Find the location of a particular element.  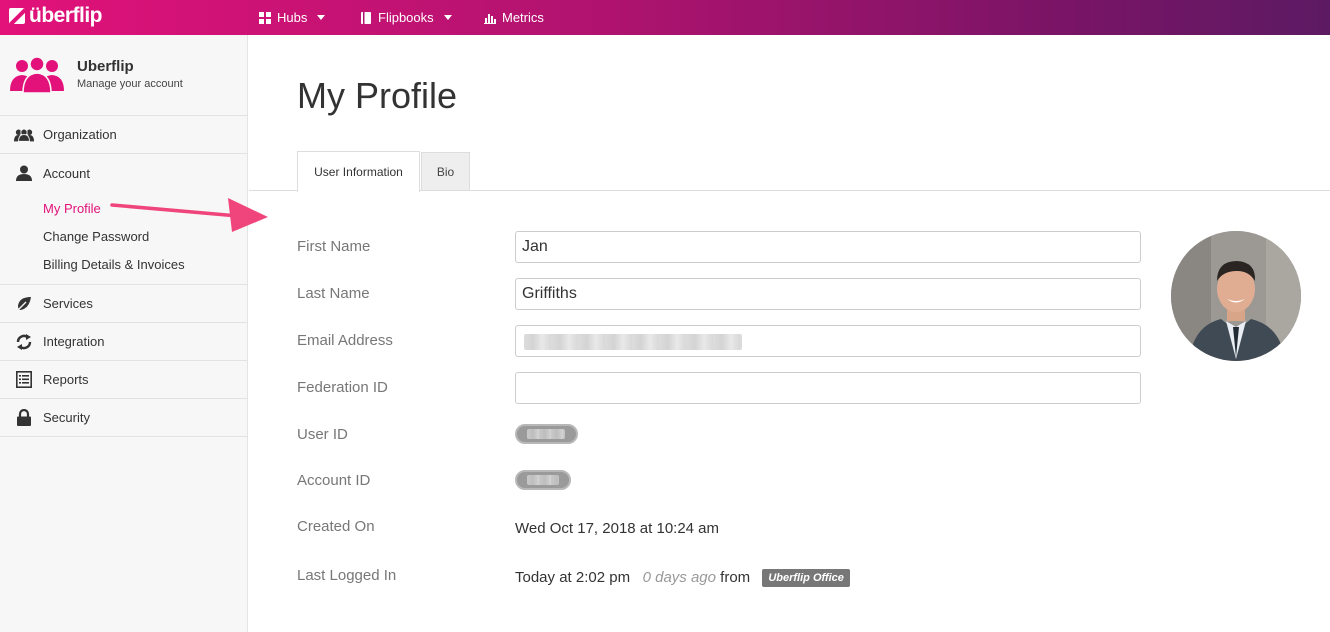

sidebar-item-label: Integration is located at coordinates (74, 341).